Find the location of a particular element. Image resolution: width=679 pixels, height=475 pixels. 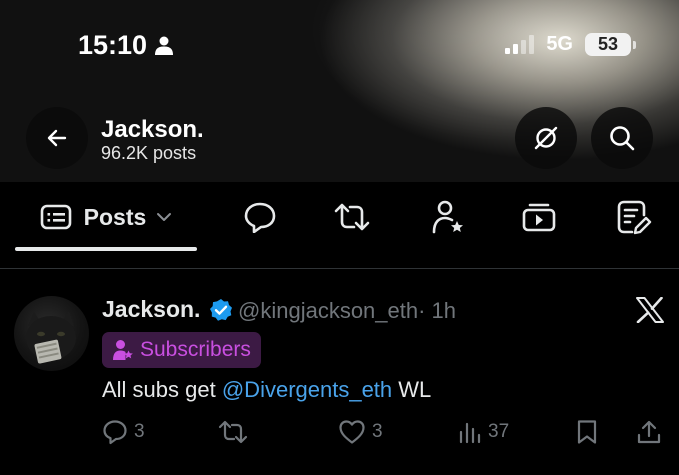

reply-icon is located at coordinates (115, 432).